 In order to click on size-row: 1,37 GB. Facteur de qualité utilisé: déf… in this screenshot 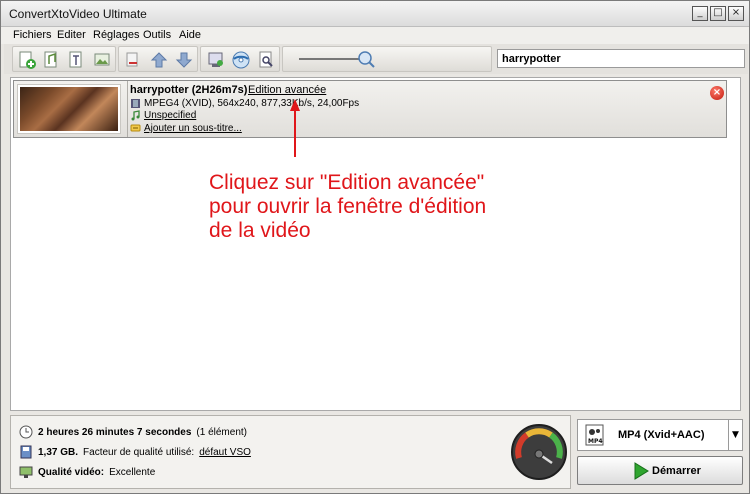, I will do `click(135, 452)`.